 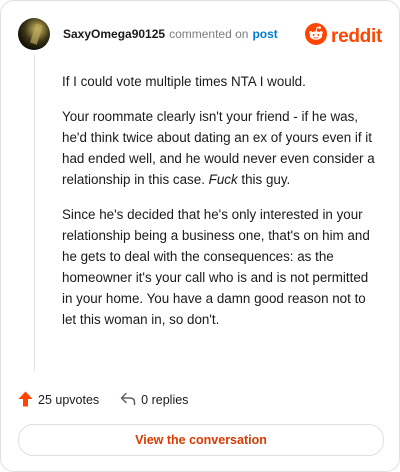 I want to click on reddit-wordmark: reddit, so click(x=356, y=36).